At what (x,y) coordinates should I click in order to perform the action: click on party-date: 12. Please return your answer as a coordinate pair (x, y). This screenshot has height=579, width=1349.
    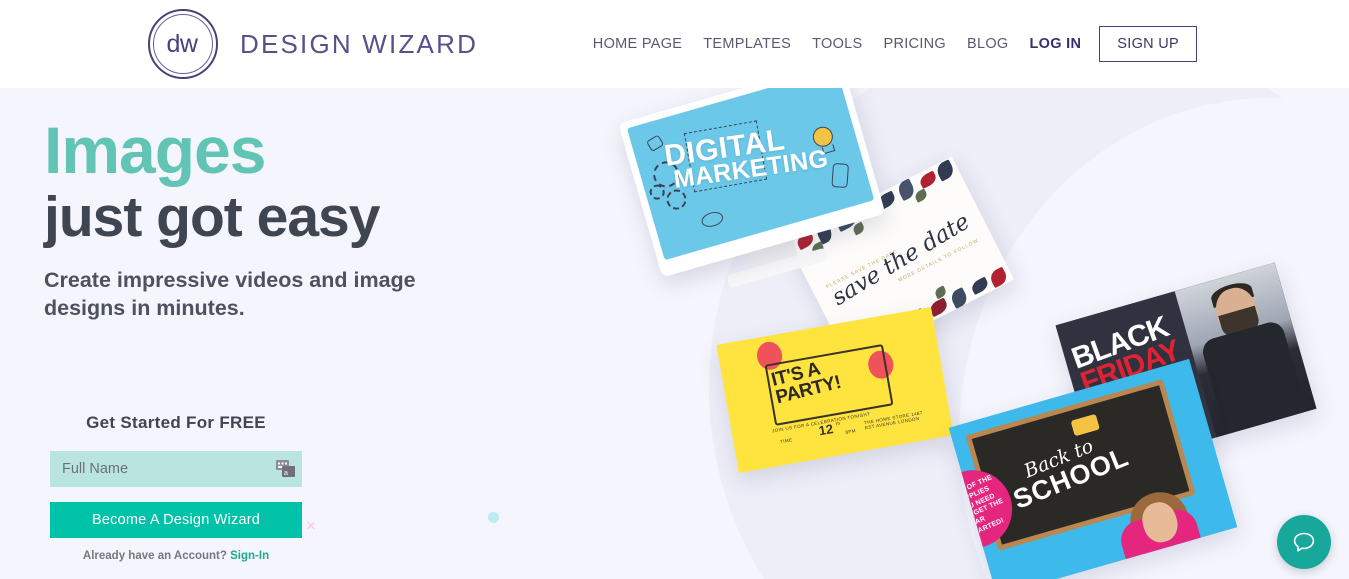
    Looking at the image, I should click on (826, 430).